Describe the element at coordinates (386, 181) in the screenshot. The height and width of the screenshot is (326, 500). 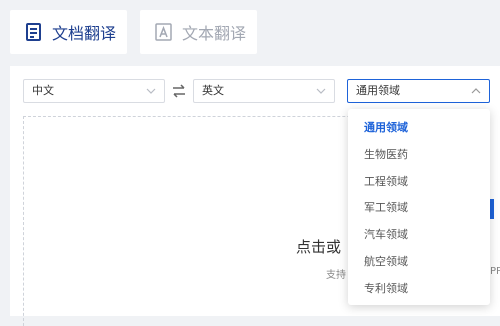
I see `domain-option: 工程领域` at that location.